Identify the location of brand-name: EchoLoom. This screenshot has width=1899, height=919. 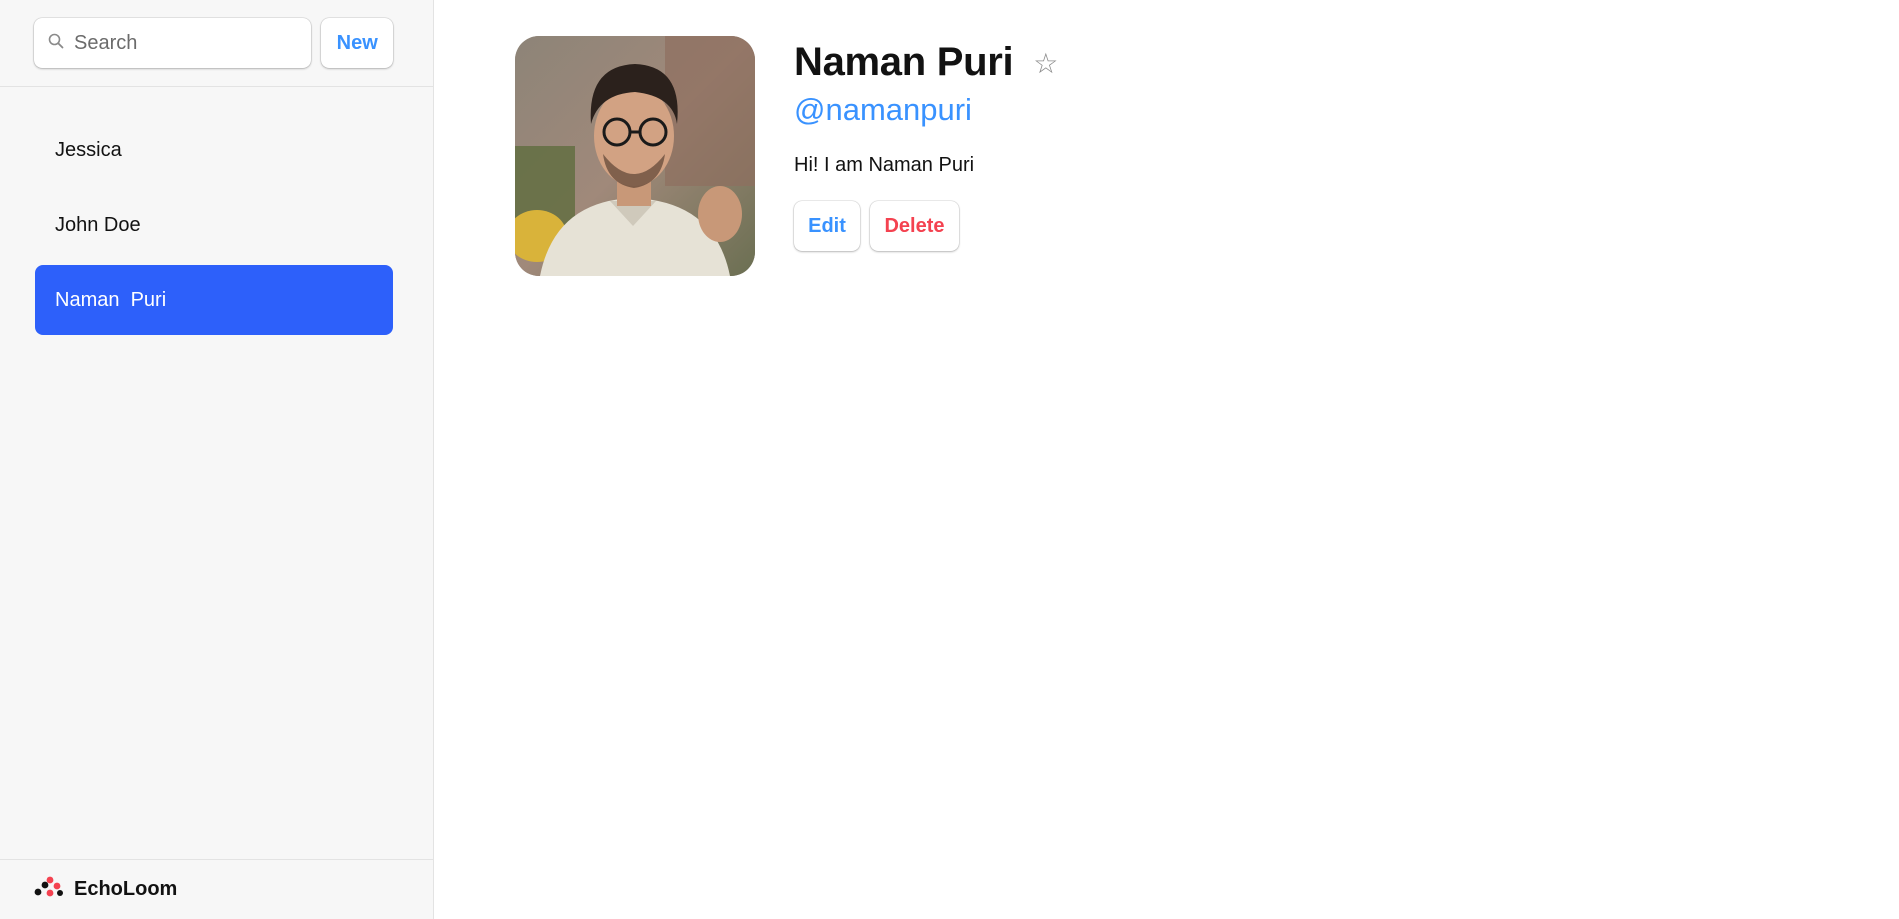
(126, 889).